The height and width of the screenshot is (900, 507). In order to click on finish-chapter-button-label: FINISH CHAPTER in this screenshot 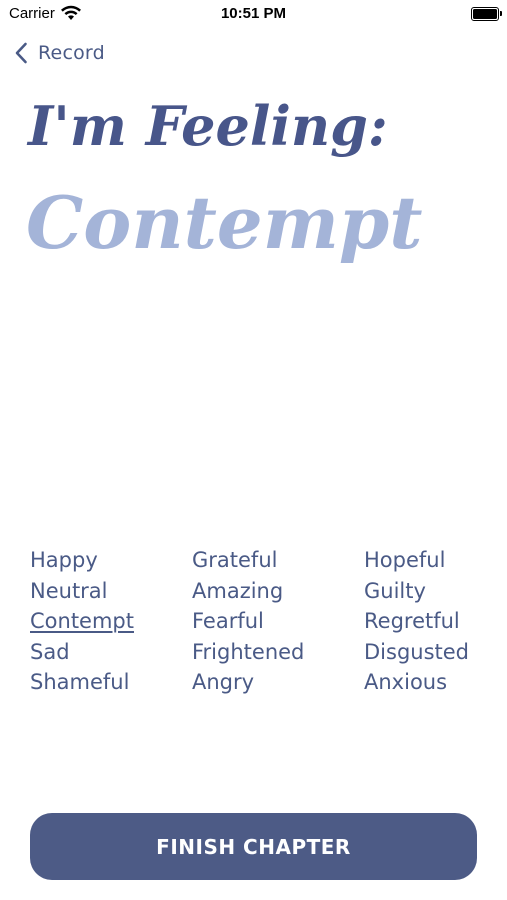, I will do `click(253, 846)`.